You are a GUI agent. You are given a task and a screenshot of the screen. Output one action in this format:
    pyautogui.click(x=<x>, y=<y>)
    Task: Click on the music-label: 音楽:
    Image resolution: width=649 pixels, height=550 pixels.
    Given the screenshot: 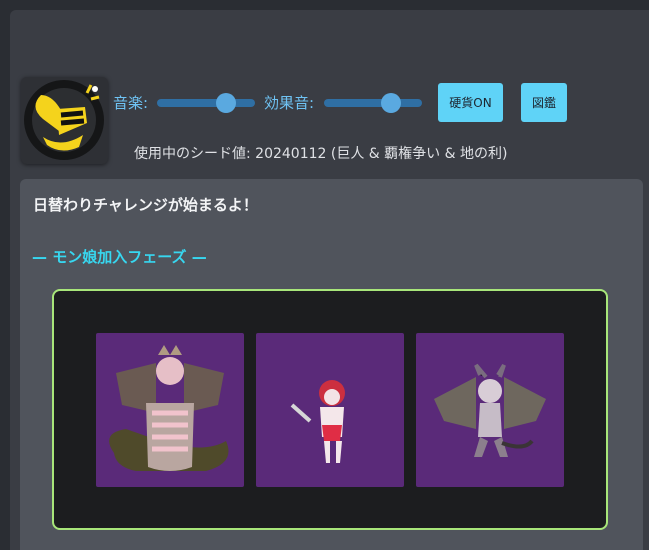 What is the action you would take?
    pyautogui.click(x=131, y=103)
    